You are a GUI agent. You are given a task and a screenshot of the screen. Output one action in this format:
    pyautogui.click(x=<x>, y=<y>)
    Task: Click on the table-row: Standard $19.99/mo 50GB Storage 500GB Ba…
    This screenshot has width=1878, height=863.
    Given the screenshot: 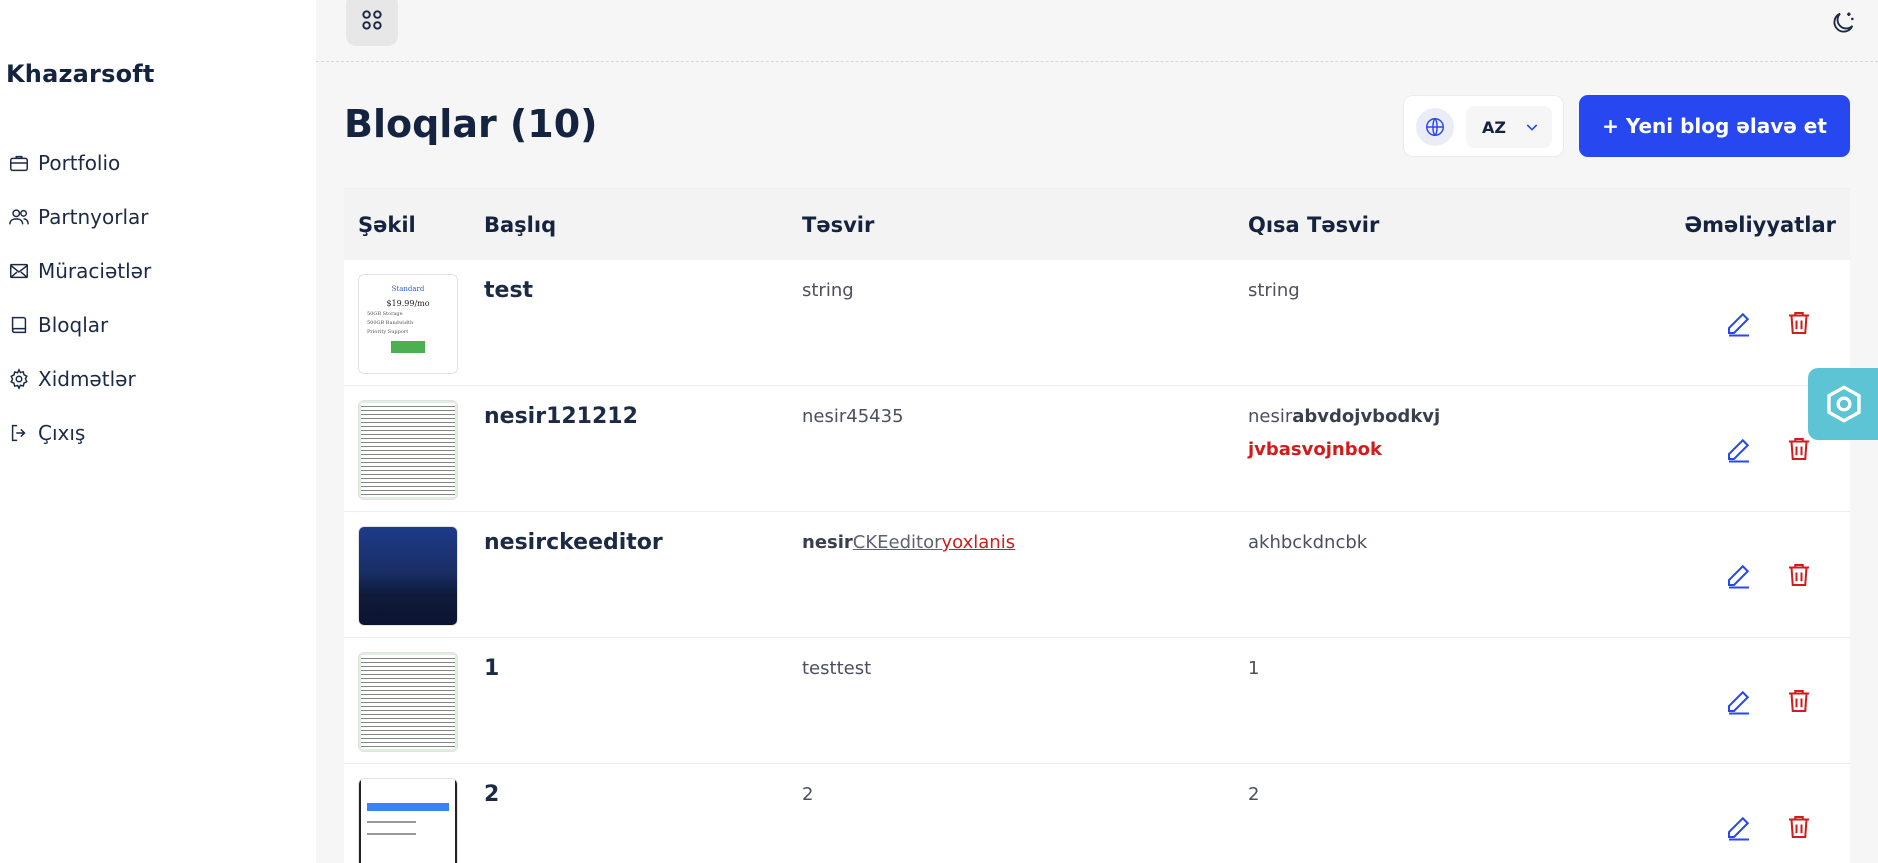 What is the action you would take?
    pyautogui.click(x=1097, y=323)
    